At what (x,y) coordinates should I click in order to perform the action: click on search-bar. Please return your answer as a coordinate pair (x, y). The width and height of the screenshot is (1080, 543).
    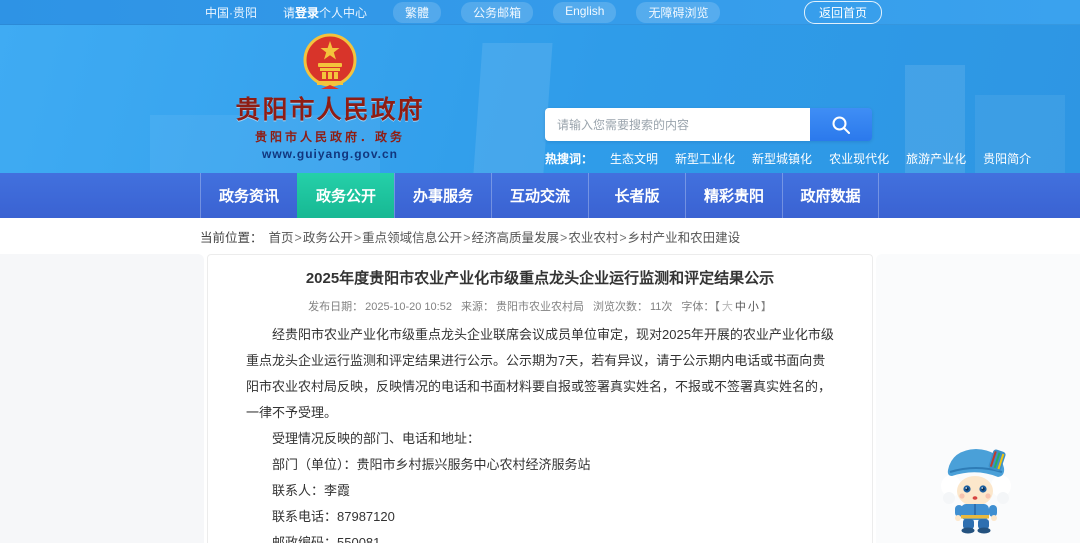
    Looking at the image, I should click on (708, 124).